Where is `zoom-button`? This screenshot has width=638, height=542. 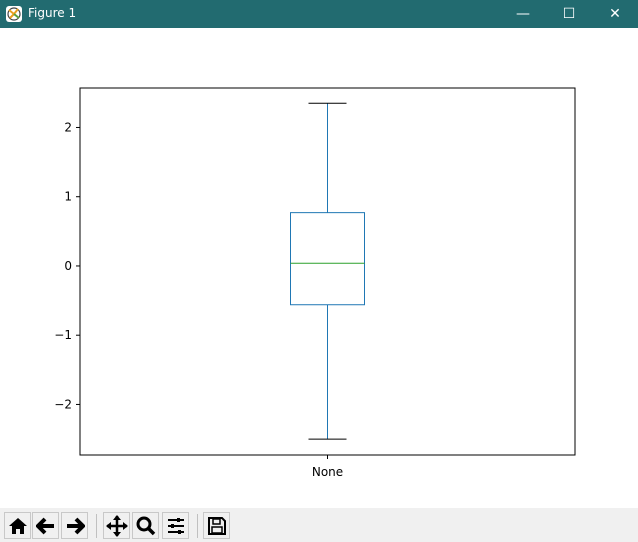
zoom-button is located at coordinates (145, 525).